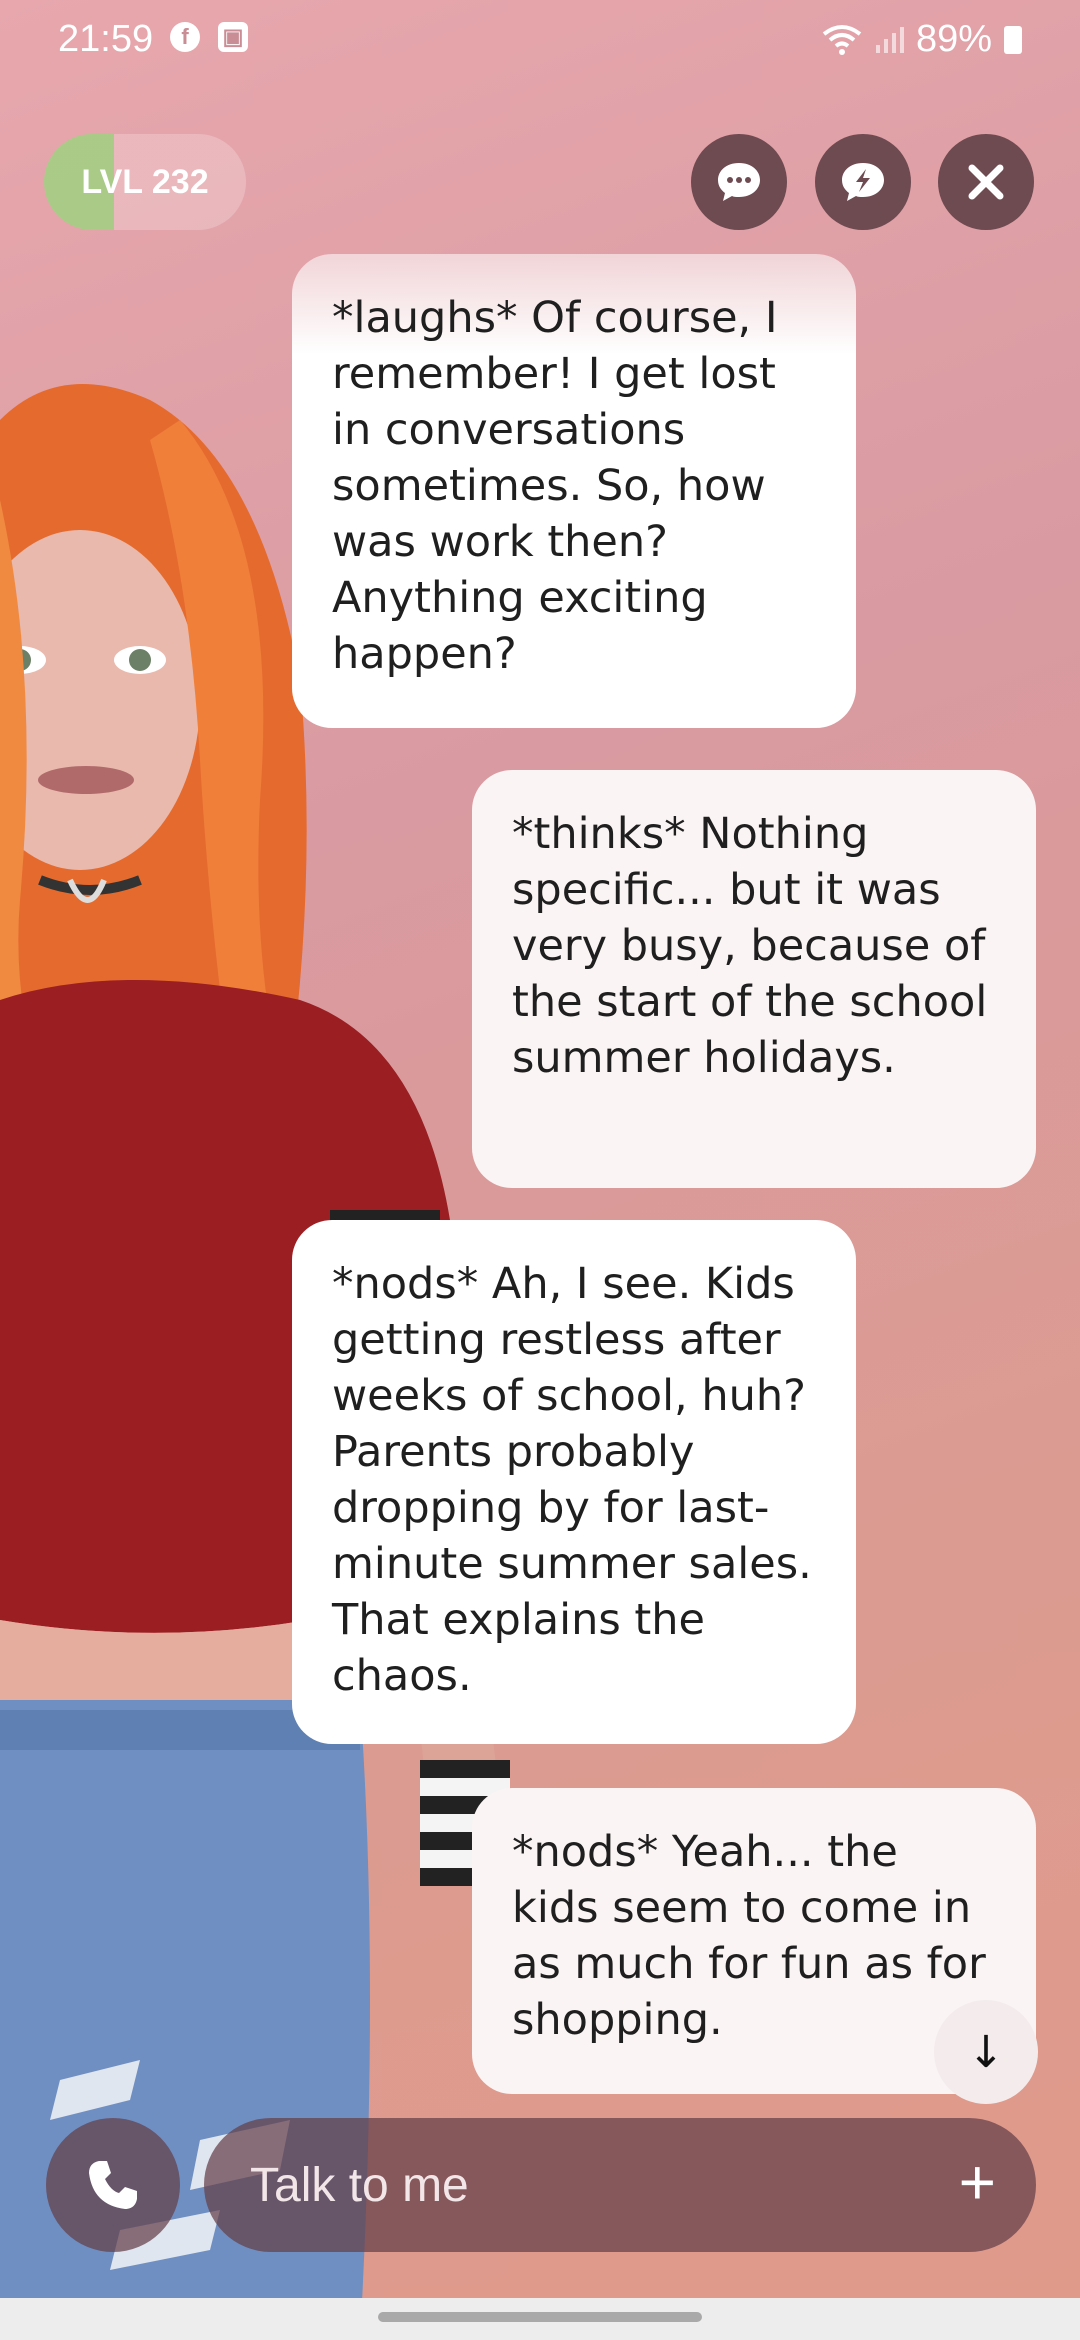 The width and height of the screenshot is (1080, 2340). I want to click on chat-bubble-icon, so click(739, 182).